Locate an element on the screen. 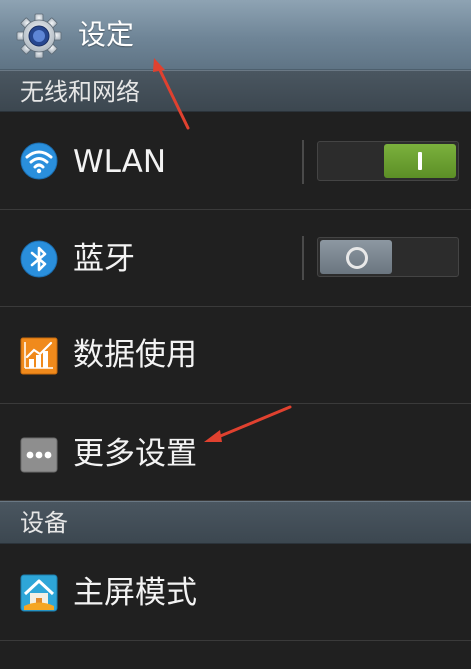  section-header-wireless: 无线和网络 is located at coordinates (235, 91).